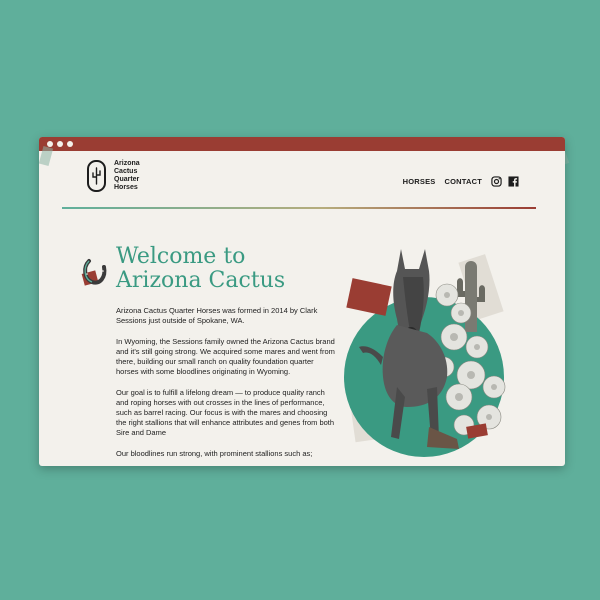 This screenshot has width=600, height=600. I want to click on site-logo: Arizona Cactus Quarter Horses, so click(120, 176).